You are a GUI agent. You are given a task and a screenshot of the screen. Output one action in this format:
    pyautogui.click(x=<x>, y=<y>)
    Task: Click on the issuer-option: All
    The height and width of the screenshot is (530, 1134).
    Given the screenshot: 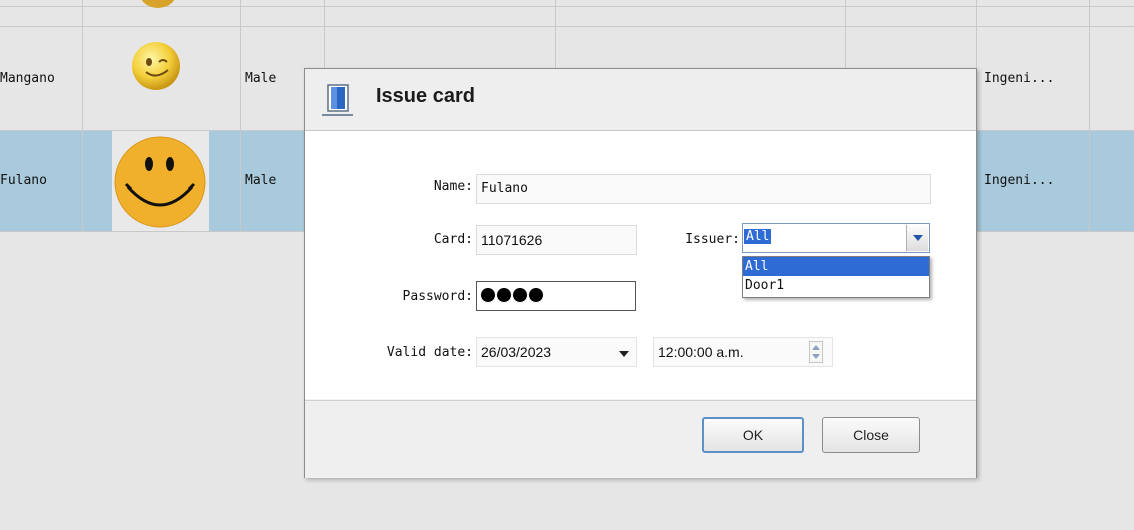 What is the action you would take?
    pyautogui.click(x=836, y=266)
    